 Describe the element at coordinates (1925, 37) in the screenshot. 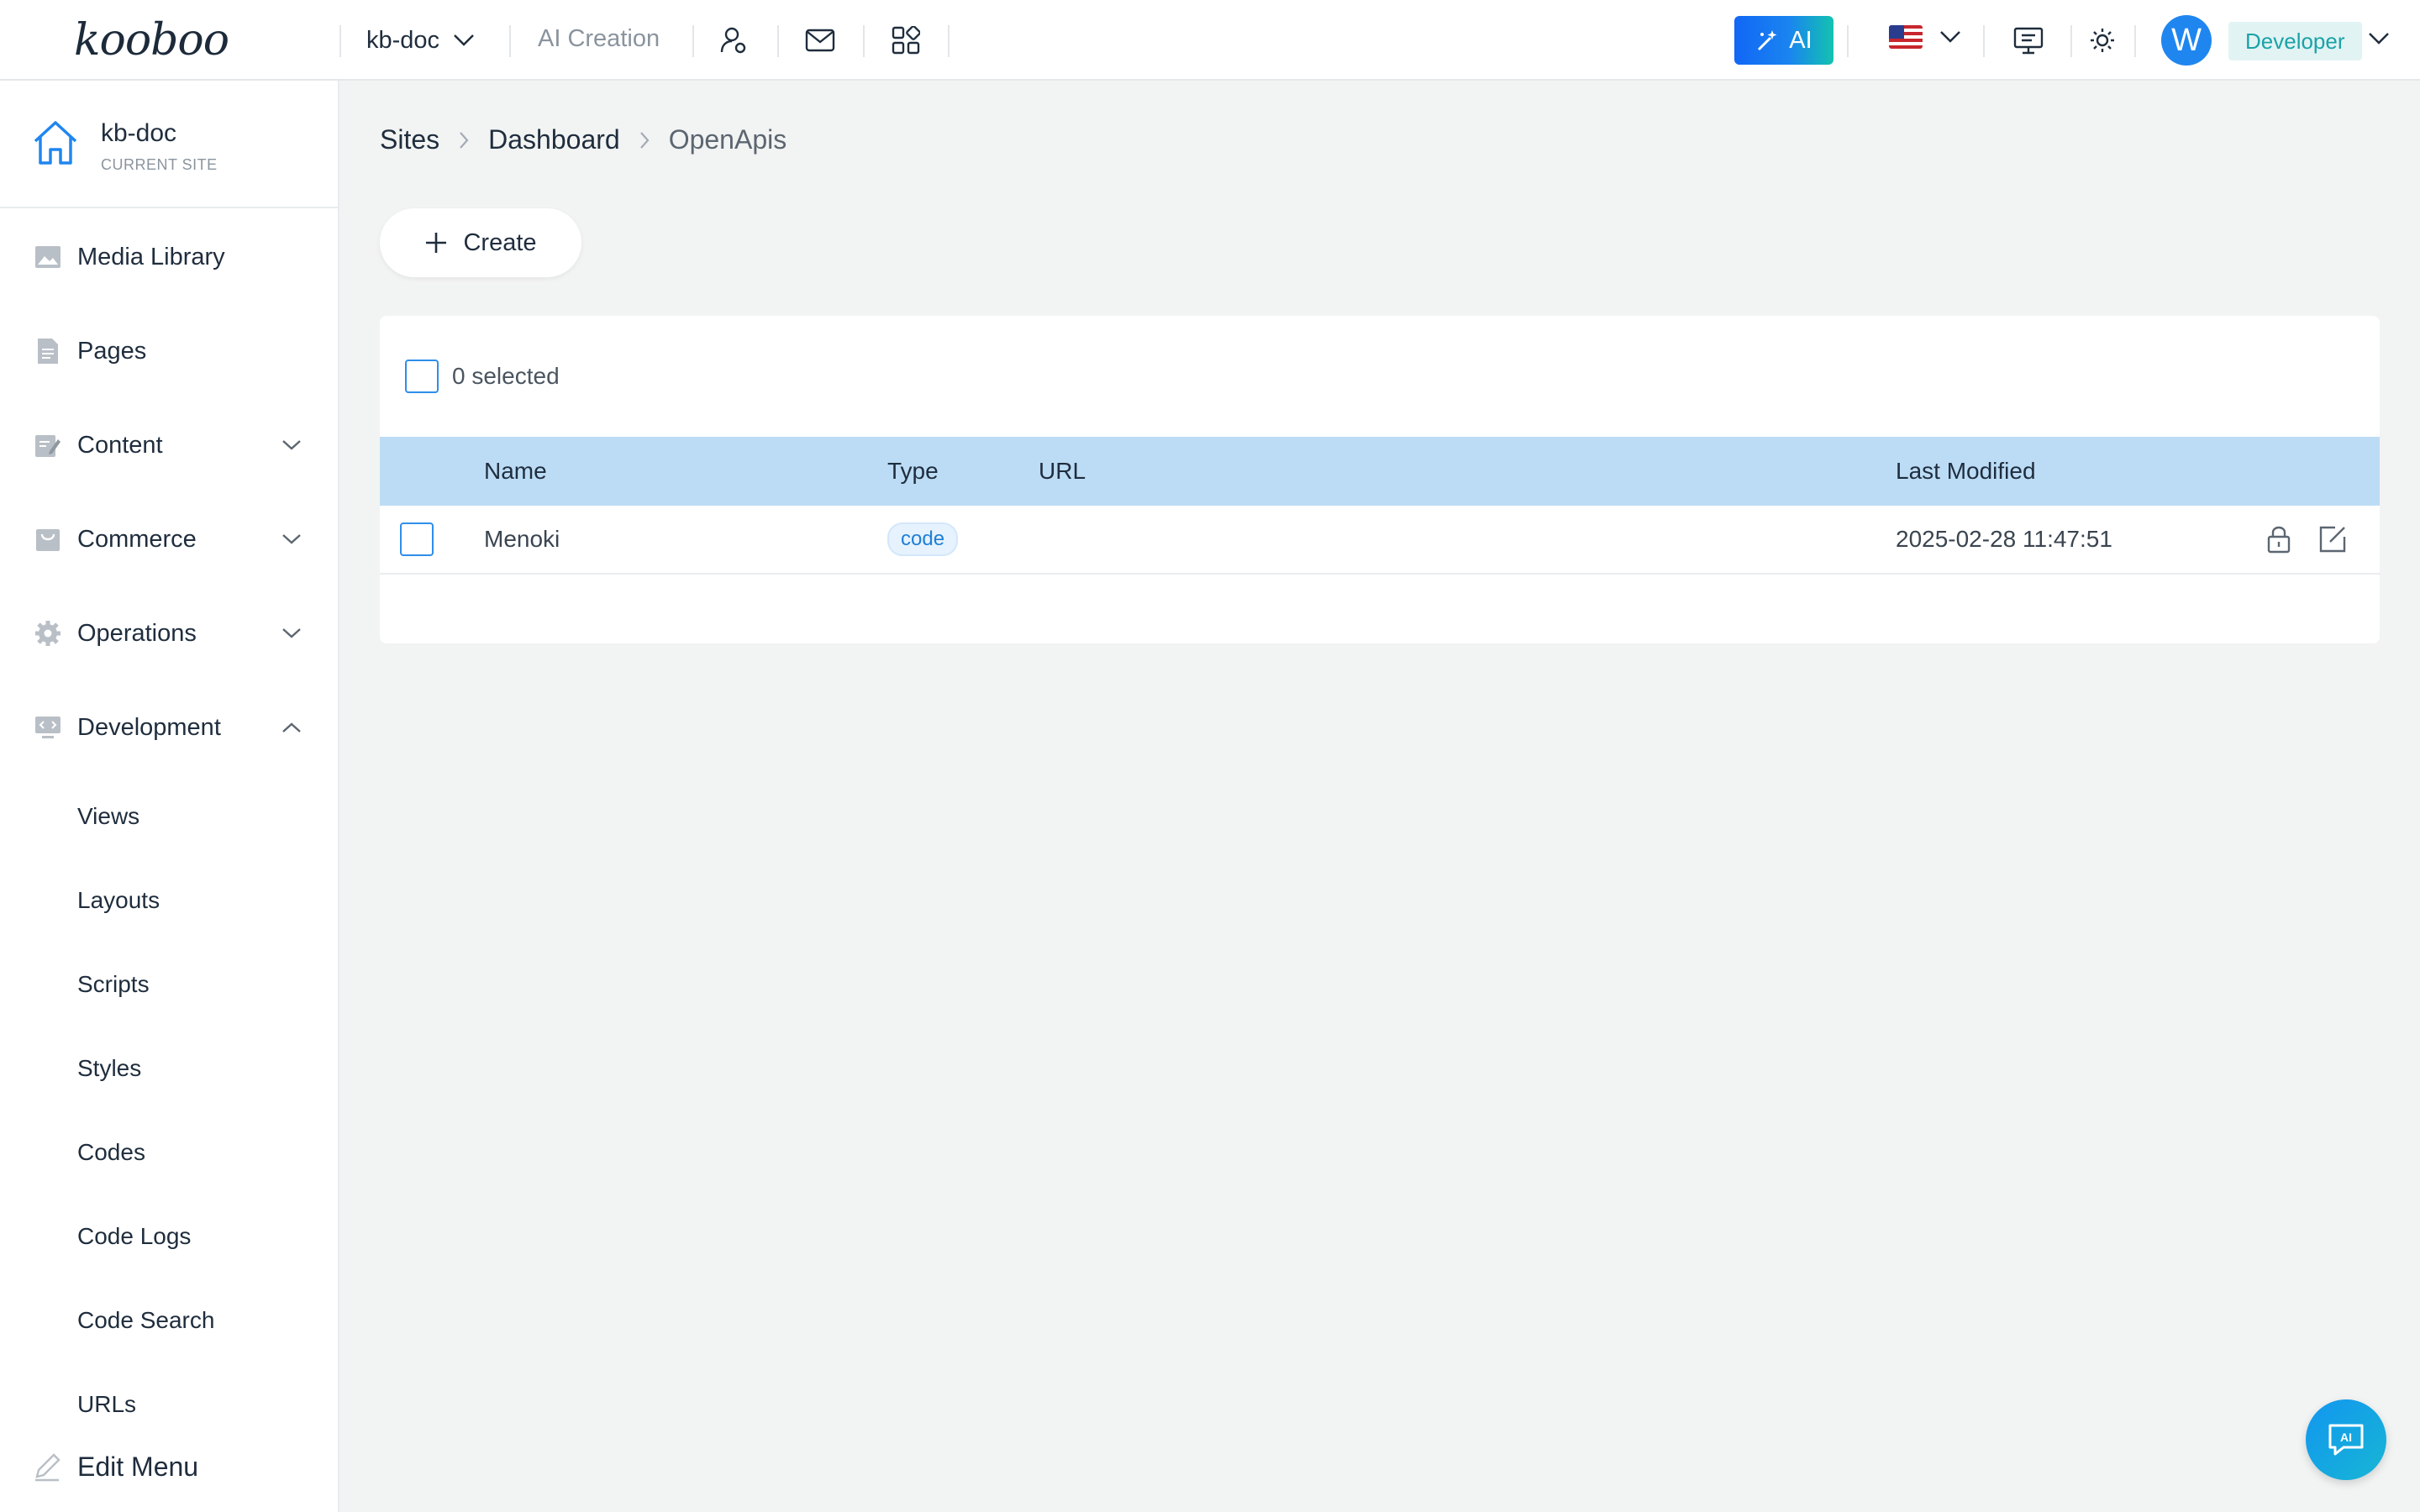

I see `language-selector` at that location.